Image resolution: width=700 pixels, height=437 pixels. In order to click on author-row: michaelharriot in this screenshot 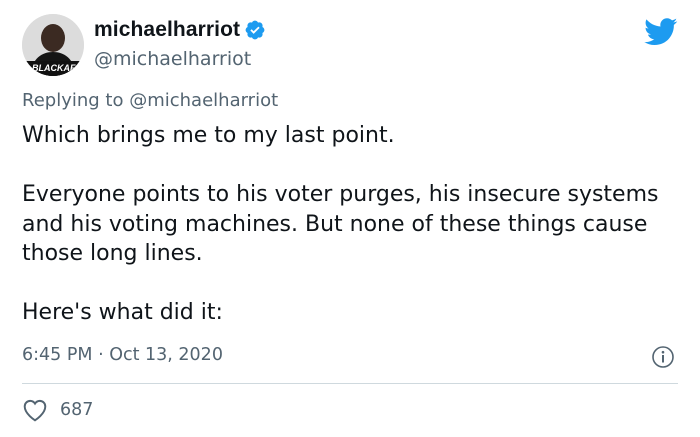, I will do `click(180, 30)`.